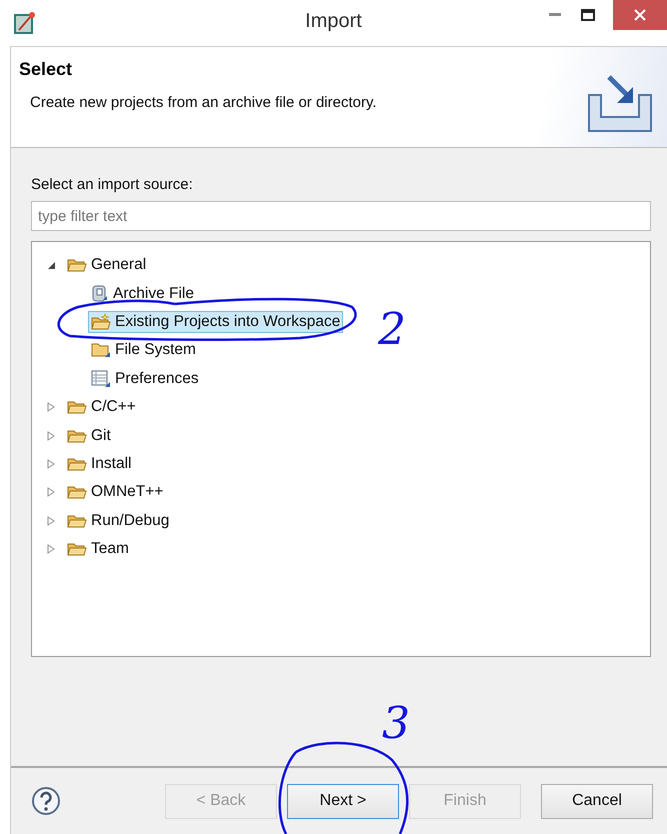  Describe the element at coordinates (145, 379) in the screenshot. I see `tree-item: Preferences` at that location.